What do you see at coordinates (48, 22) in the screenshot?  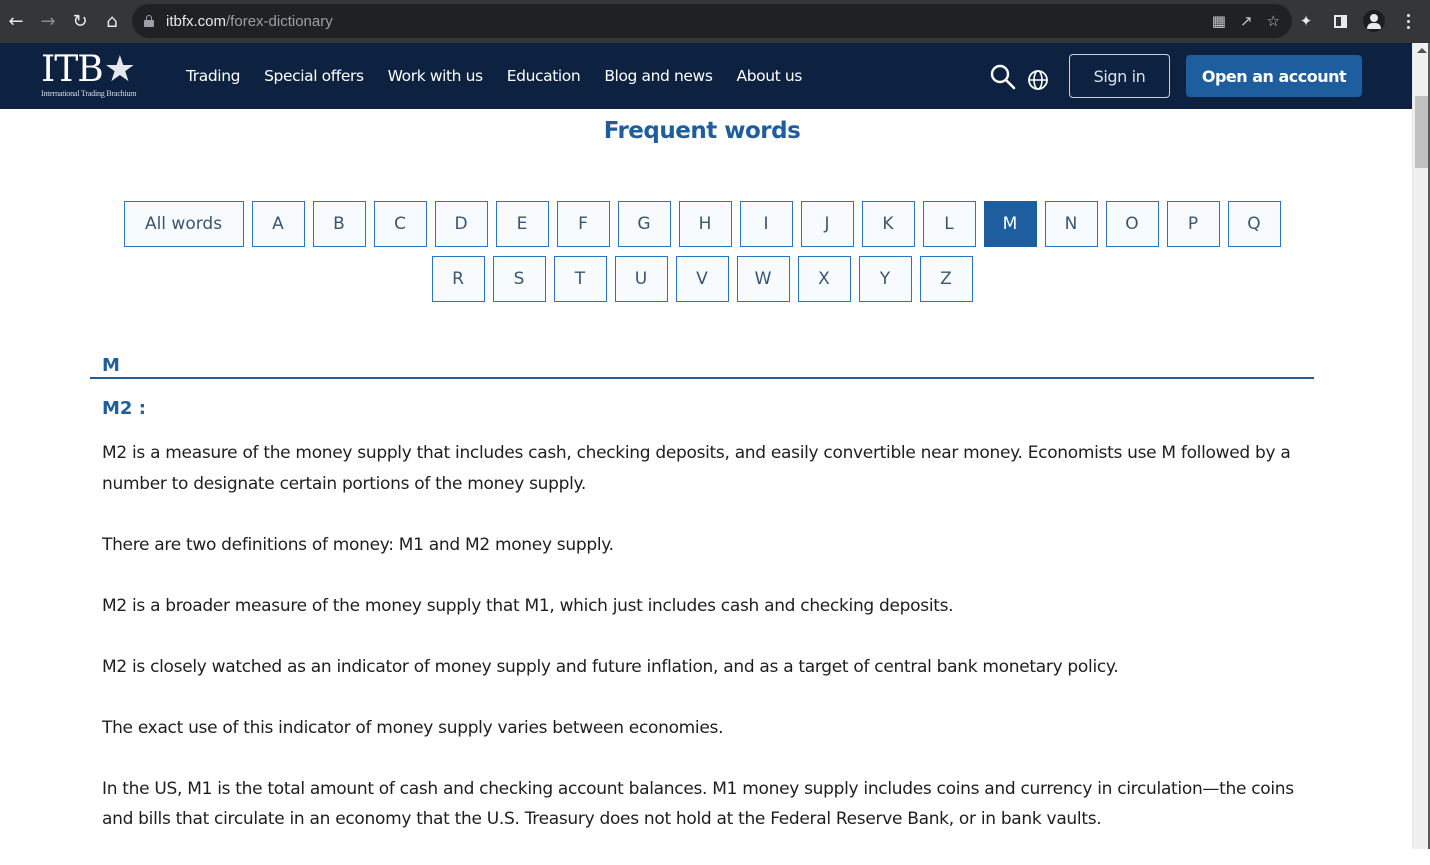 I see `forward-icon: →` at bounding box center [48, 22].